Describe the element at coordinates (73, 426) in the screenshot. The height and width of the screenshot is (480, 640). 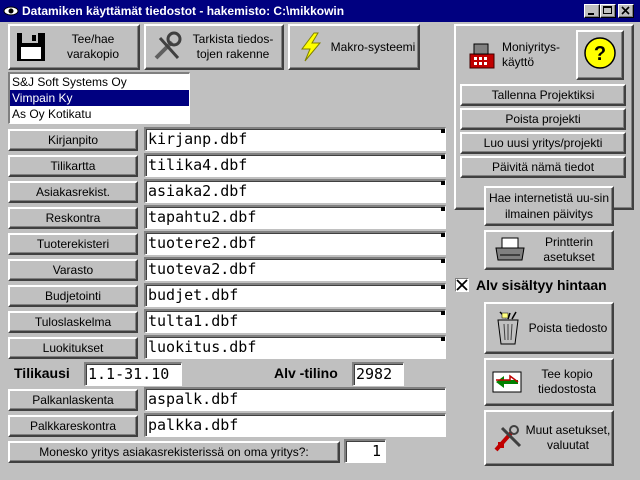
I see `file-button-palkkareskontra: Palkkareskontra` at that location.